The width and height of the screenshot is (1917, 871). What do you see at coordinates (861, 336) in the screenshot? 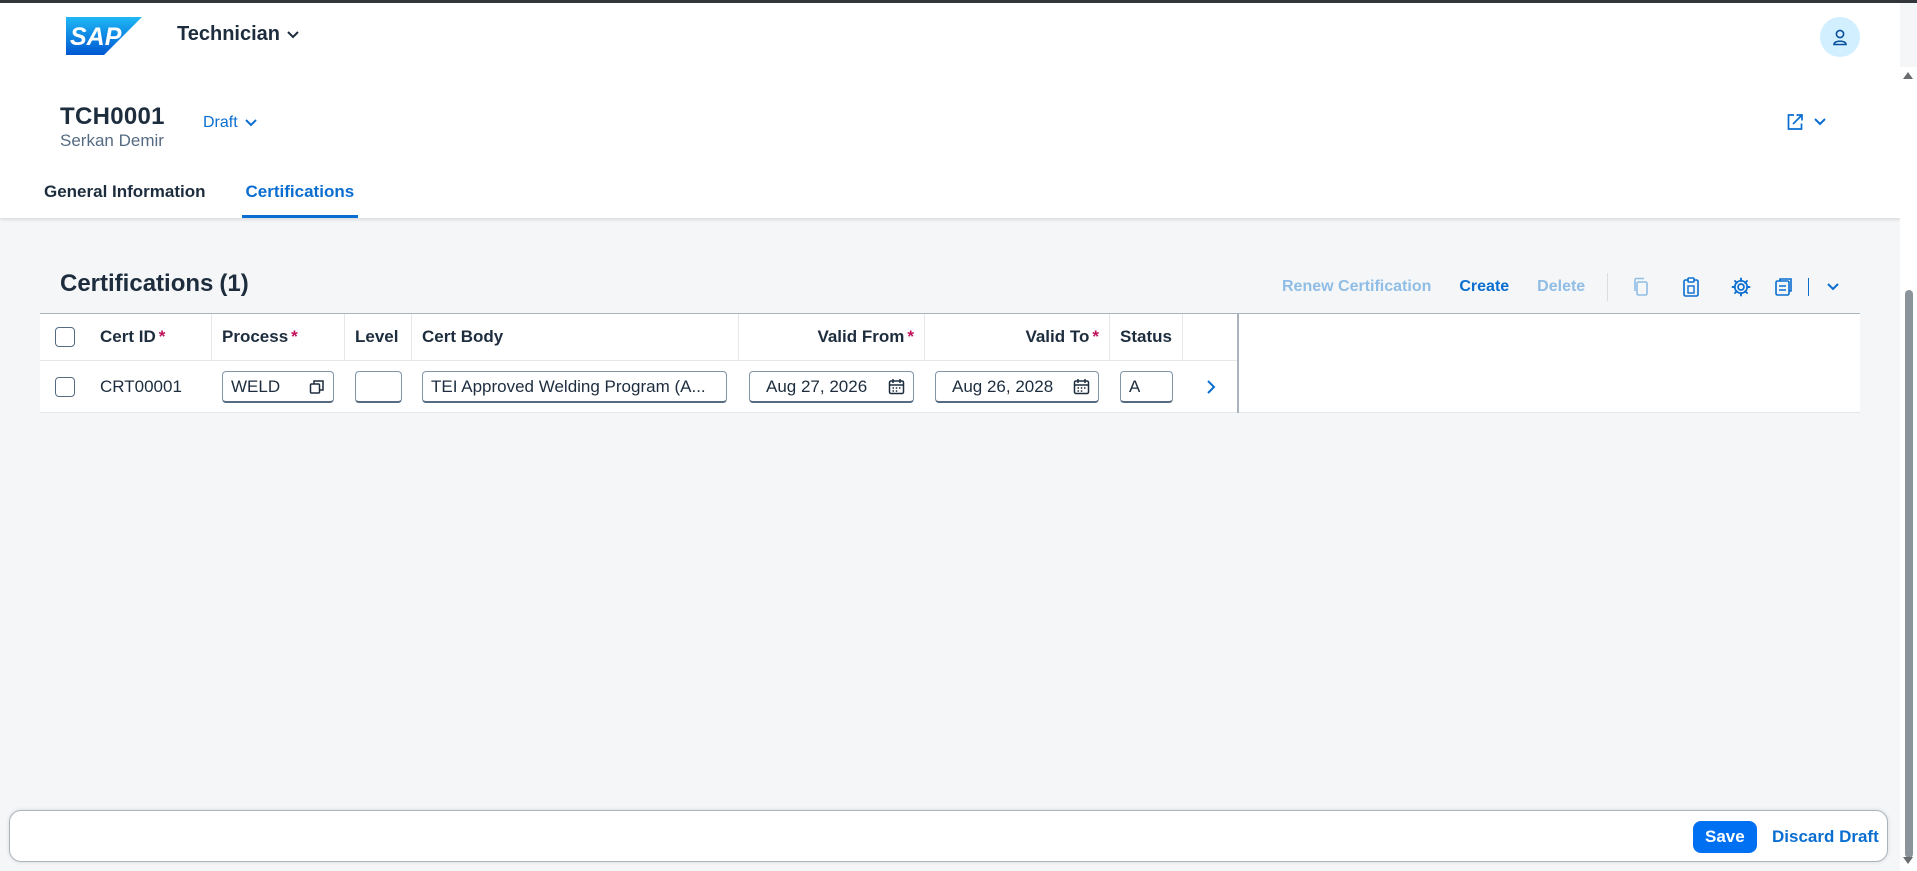
I see `column-label: Valid From` at bounding box center [861, 336].